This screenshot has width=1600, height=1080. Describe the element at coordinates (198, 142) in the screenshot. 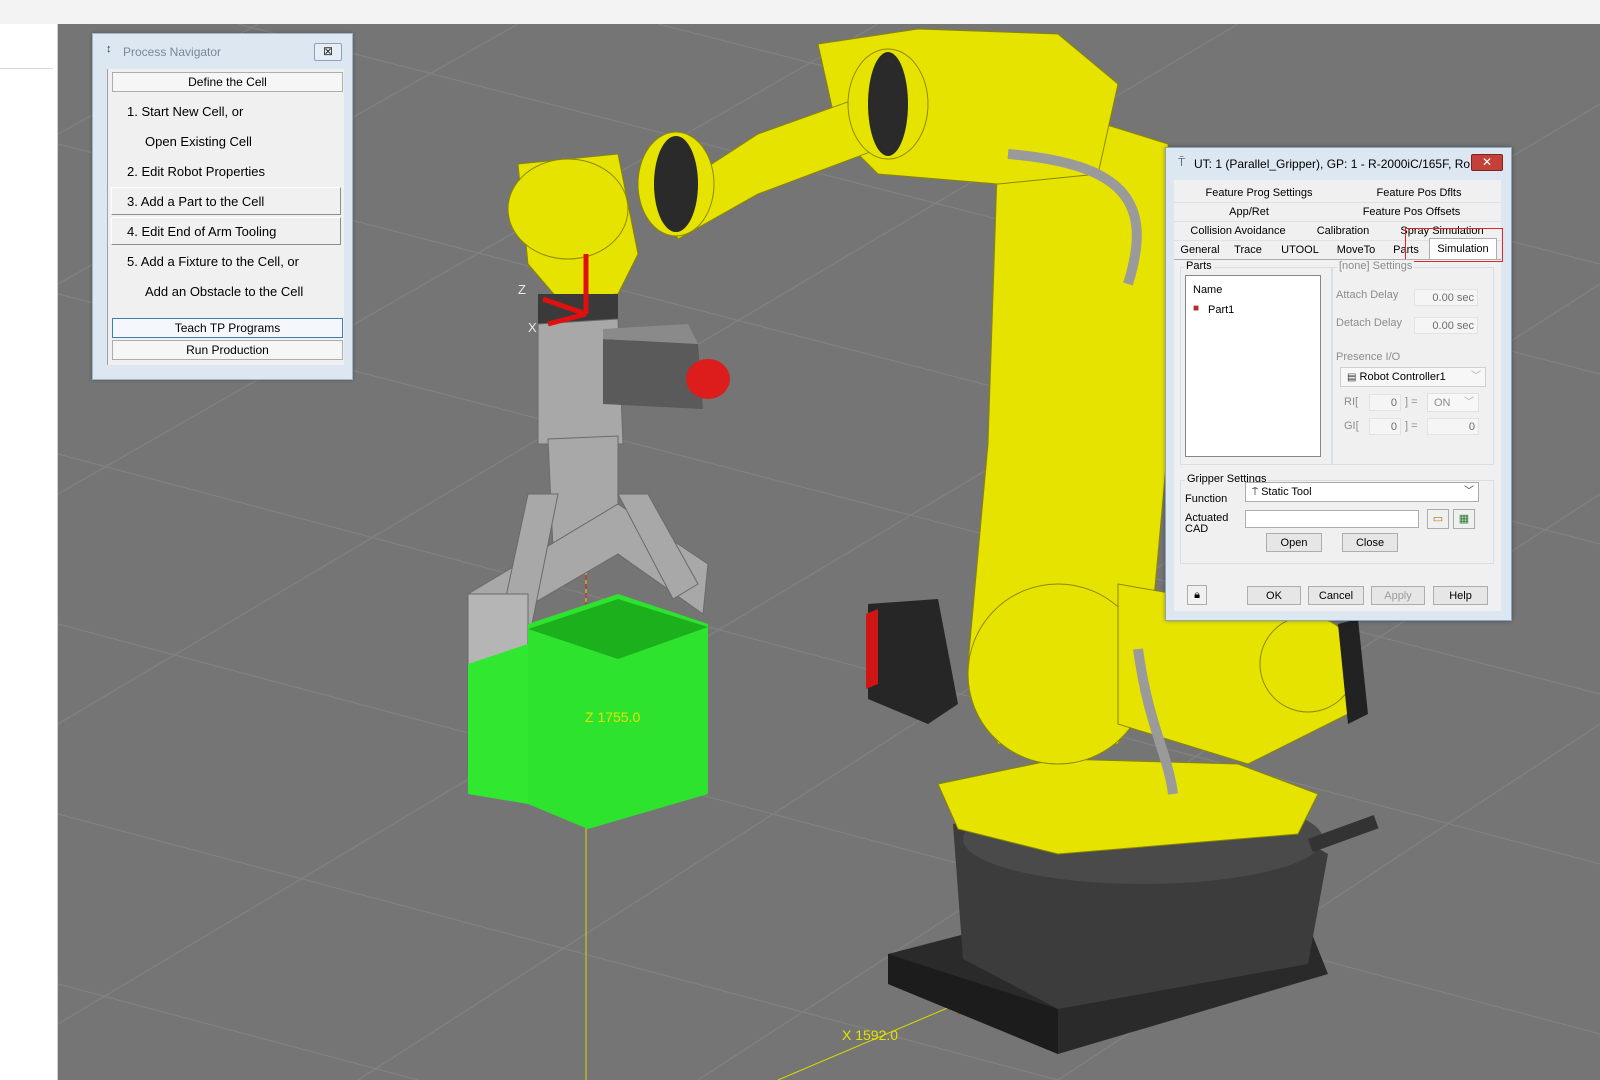

I see `step-open-existing-cell: Open Existing Cell` at that location.